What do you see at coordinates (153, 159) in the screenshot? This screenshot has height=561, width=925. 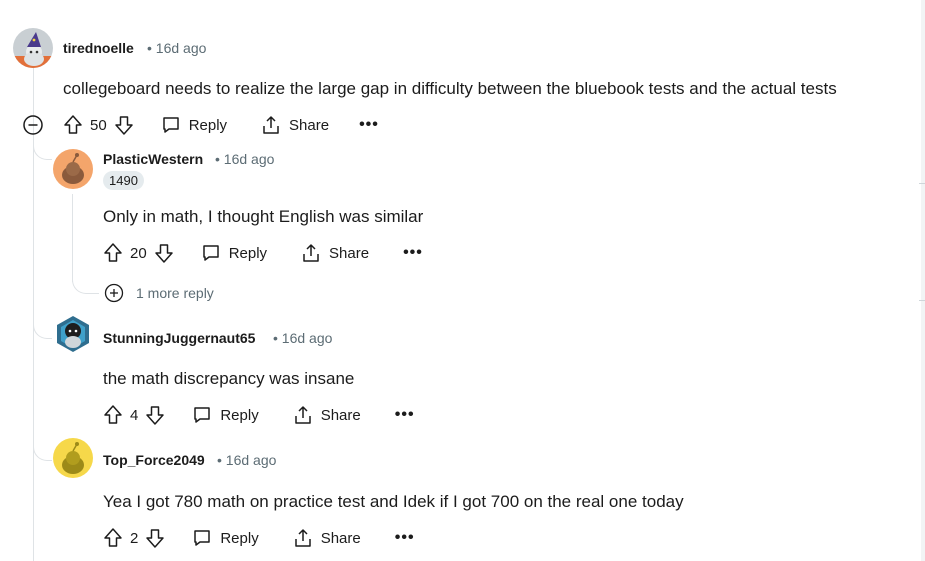 I see `username: PlasticWestern` at bounding box center [153, 159].